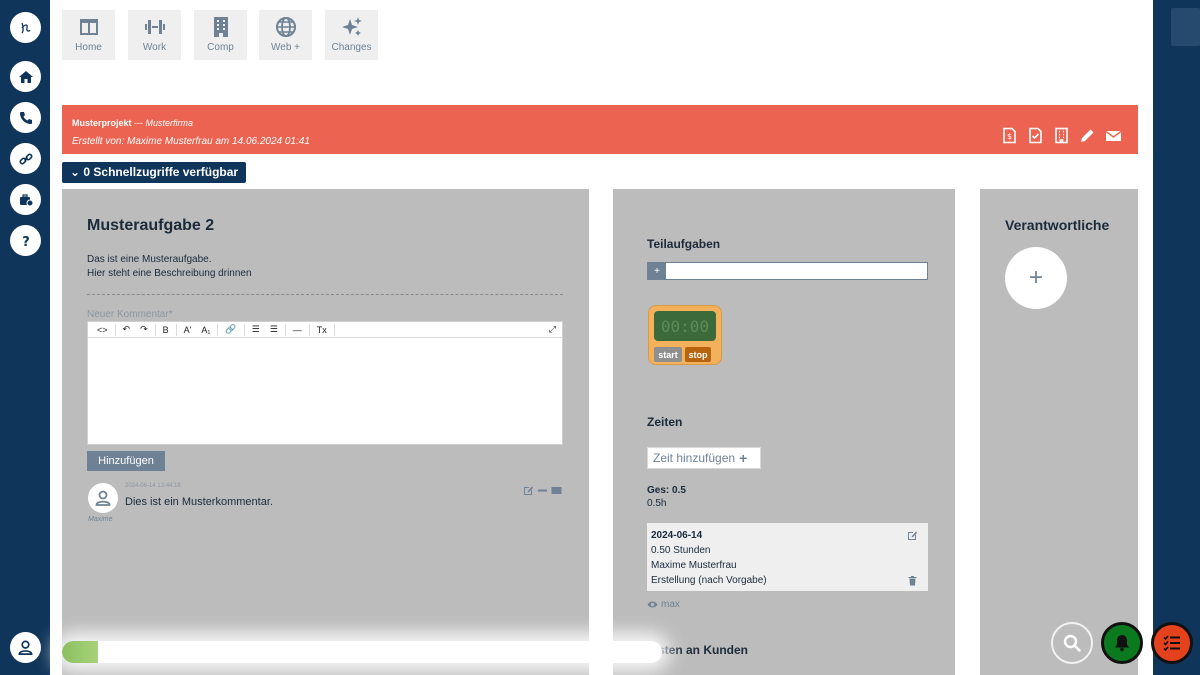 Image resolution: width=1200 pixels, height=675 pixels. I want to click on tile-comp: Comp, so click(220, 35).